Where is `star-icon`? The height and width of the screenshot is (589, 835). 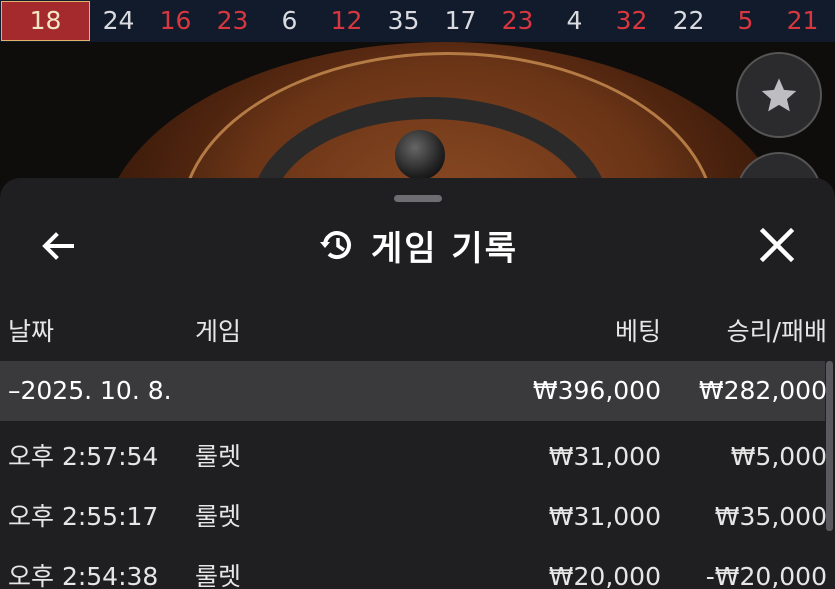
star-icon is located at coordinates (779, 95).